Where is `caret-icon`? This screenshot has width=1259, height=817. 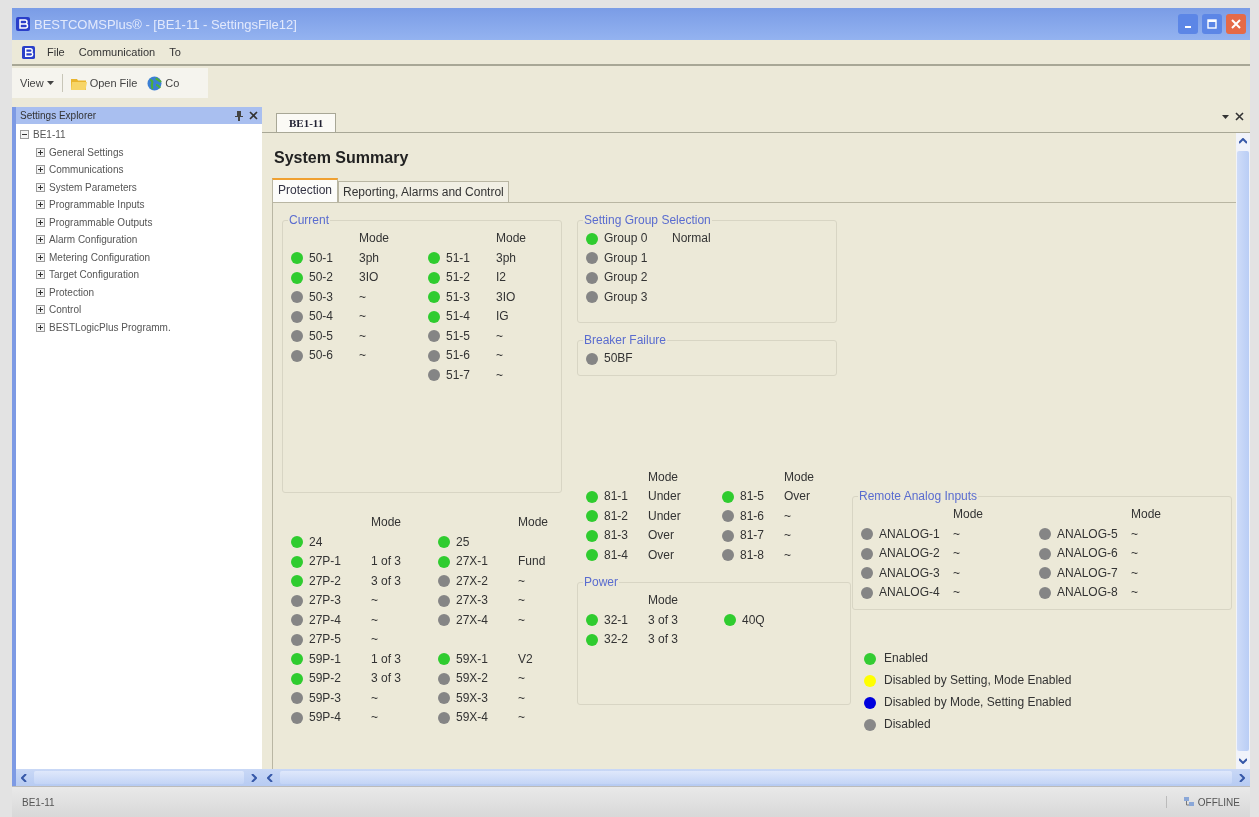 caret-icon is located at coordinates (1225, 116).